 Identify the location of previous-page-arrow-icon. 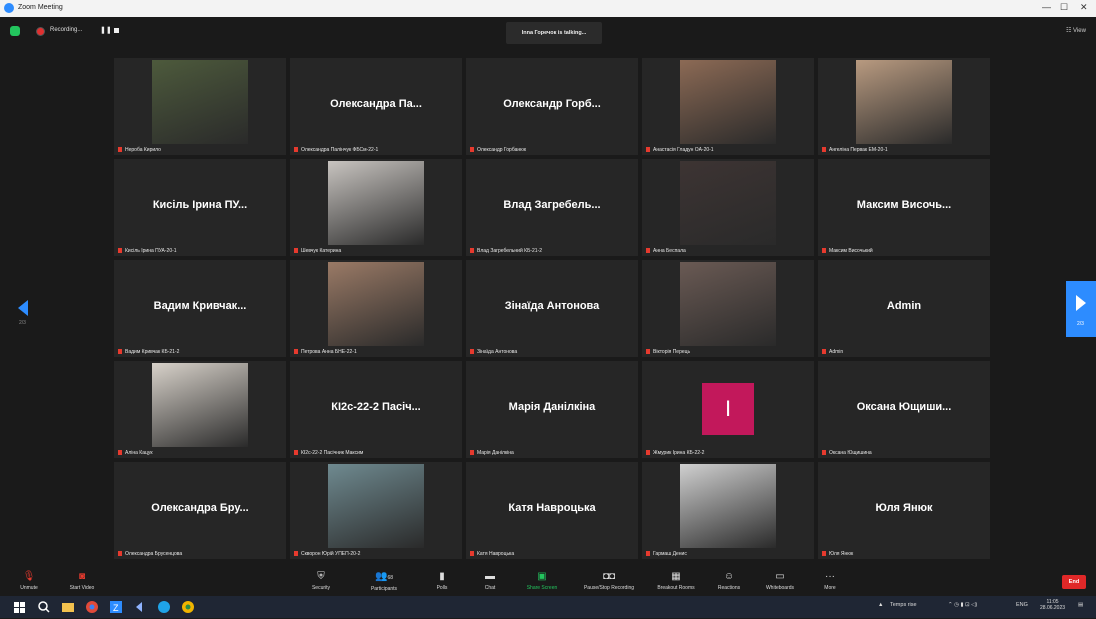
(23, 308).